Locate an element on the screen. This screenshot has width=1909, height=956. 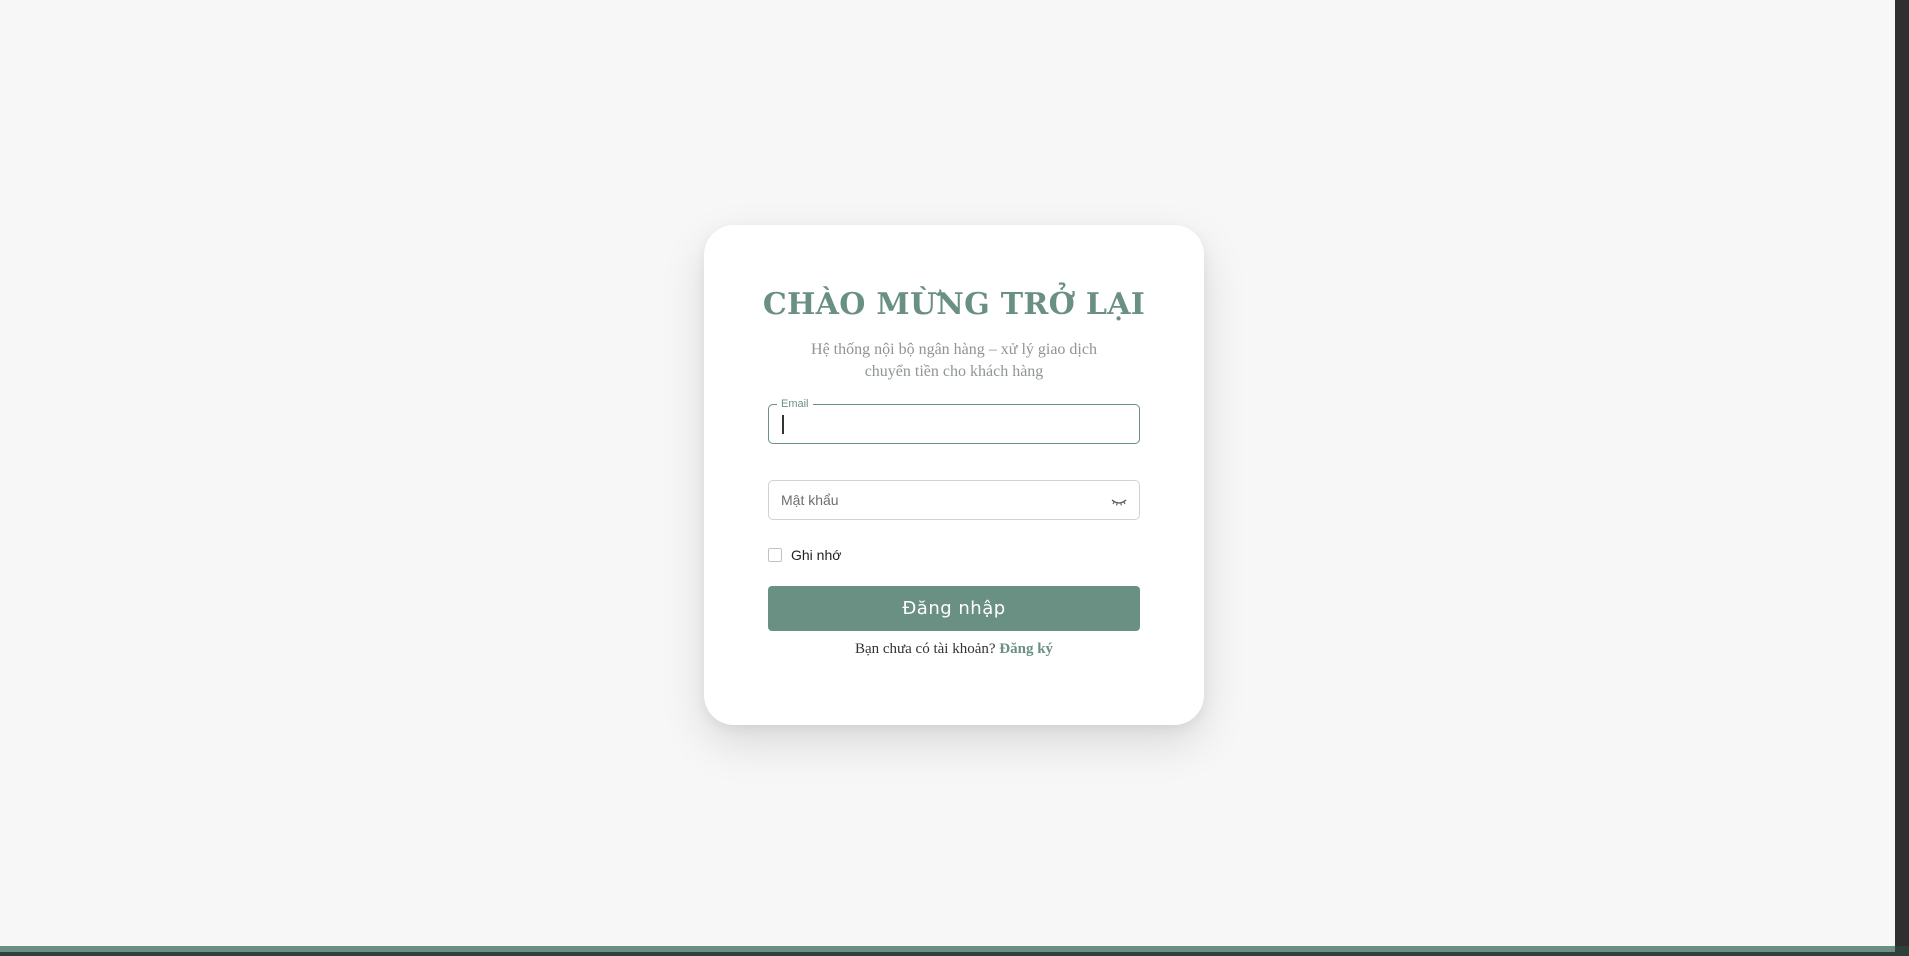
page-title: CHÀO MỪNG TRỞ LẠI is located at coordinates (954, 304).